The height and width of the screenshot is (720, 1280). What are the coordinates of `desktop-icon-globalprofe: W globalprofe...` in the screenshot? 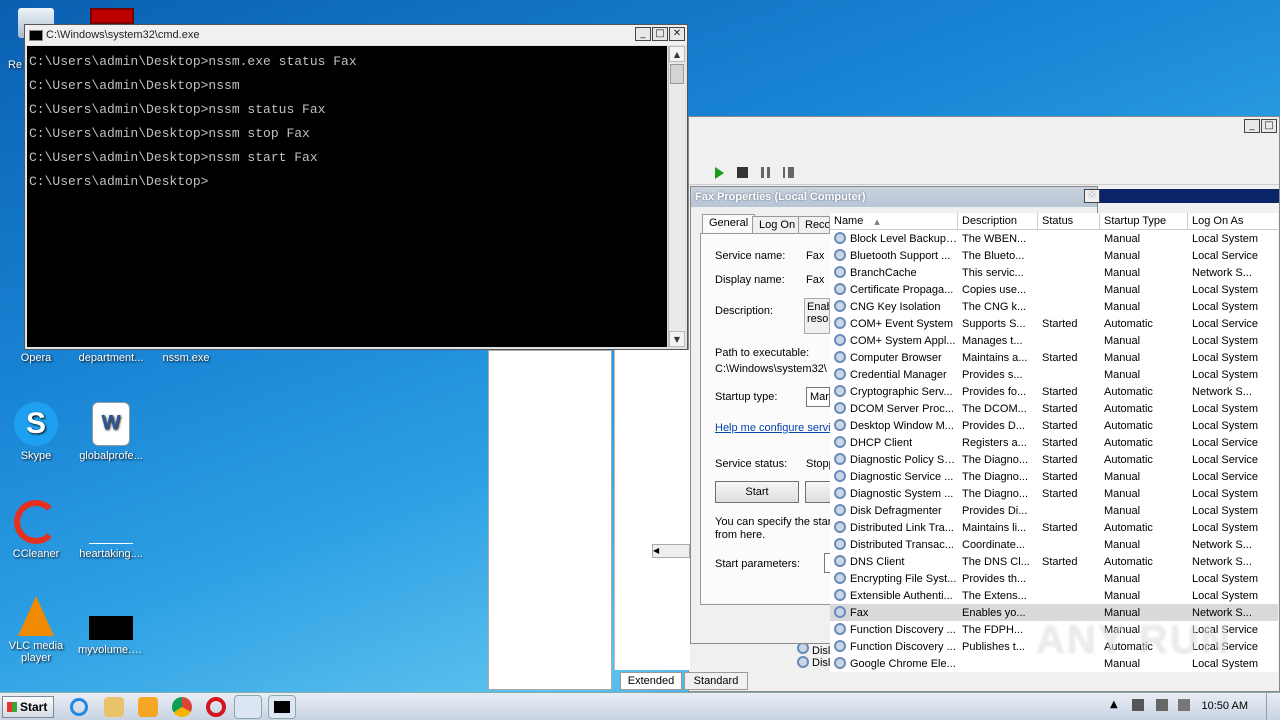 It's located at (111, 432).